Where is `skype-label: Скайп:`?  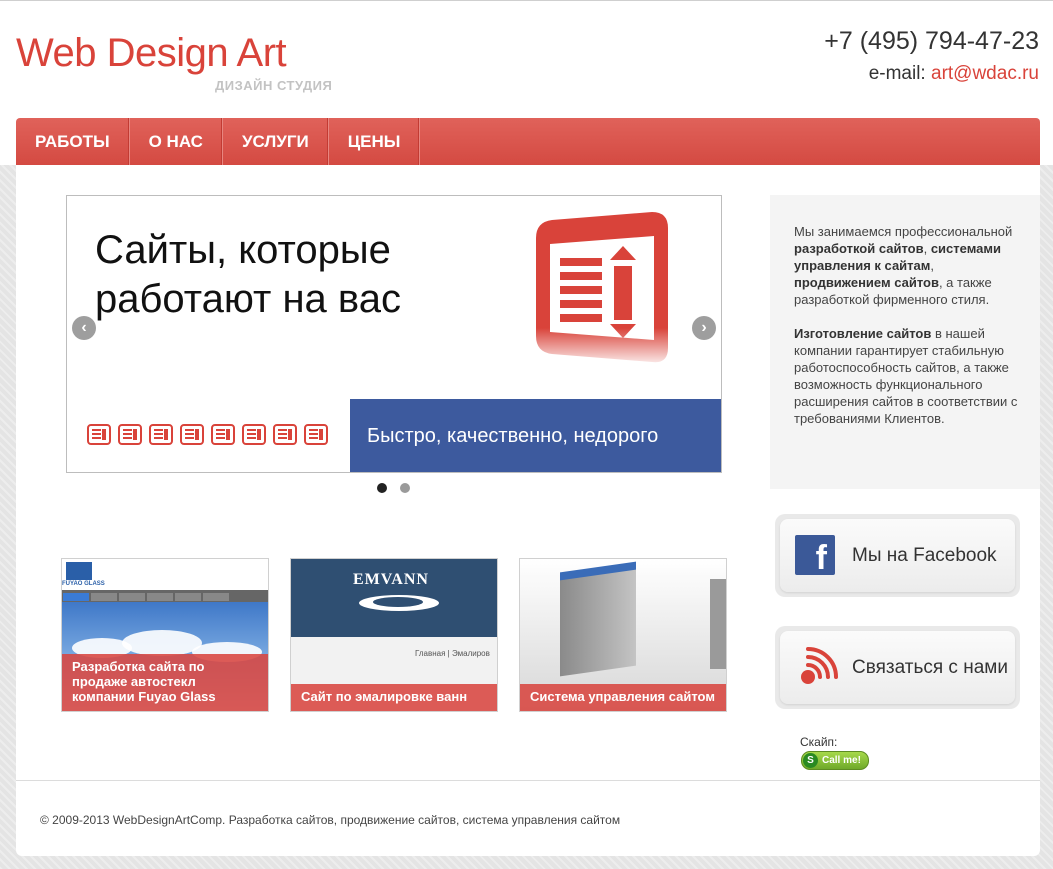 skype-label: Скайп: is located at coordinates (819, 742).